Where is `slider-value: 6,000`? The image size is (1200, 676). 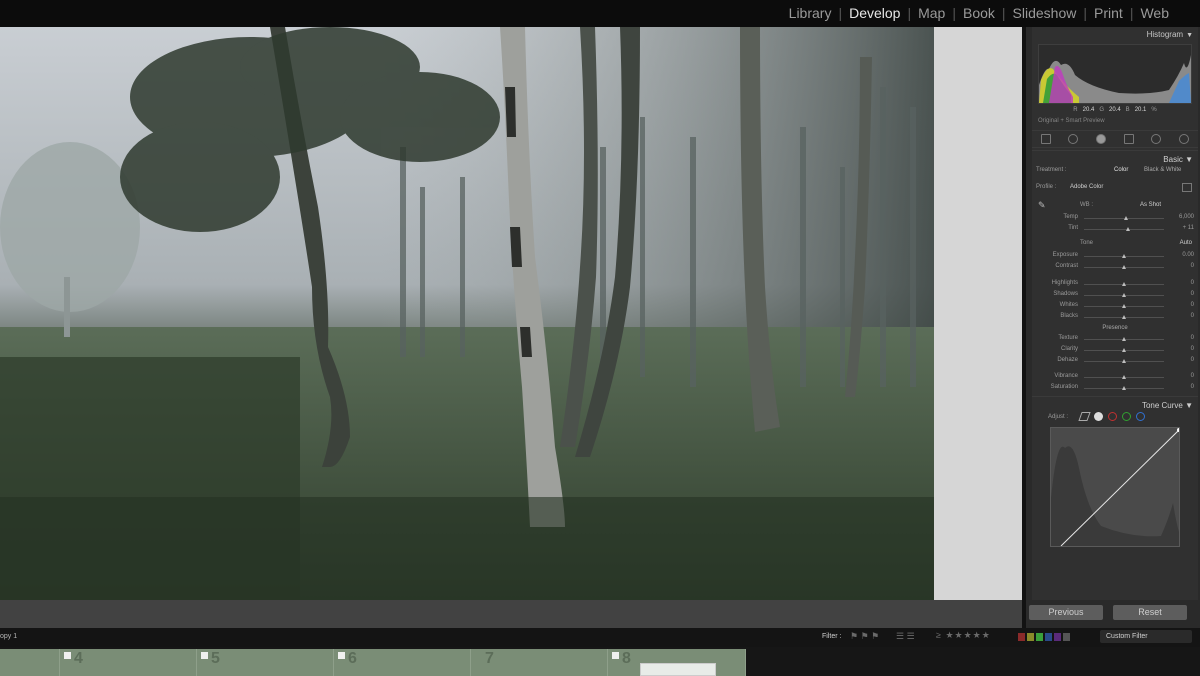
slider-value: 6,000 is located at coordinates (1186, 217).